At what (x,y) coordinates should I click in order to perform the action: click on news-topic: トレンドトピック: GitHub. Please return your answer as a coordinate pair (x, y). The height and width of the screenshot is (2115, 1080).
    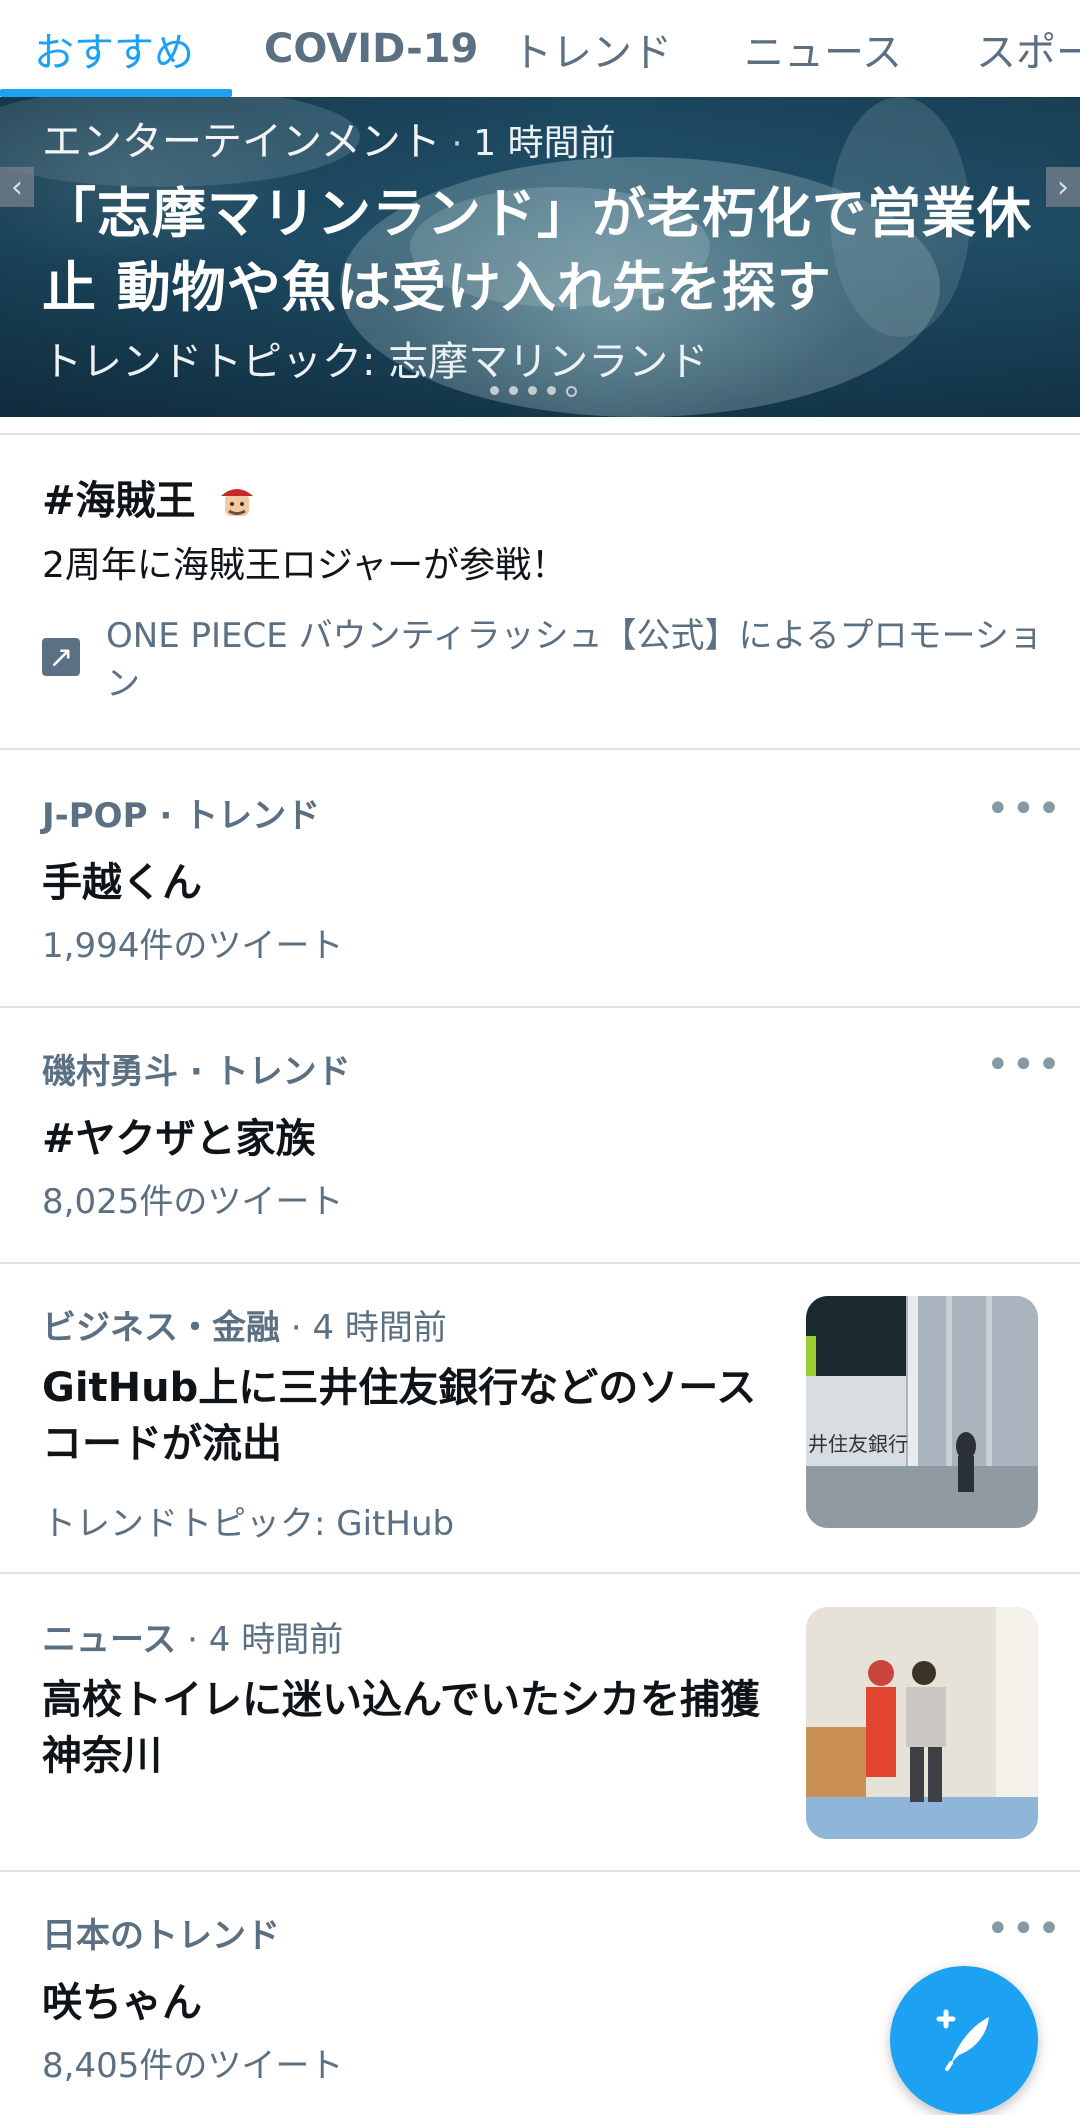
    Looking at the image, I should click on (248, 1524).